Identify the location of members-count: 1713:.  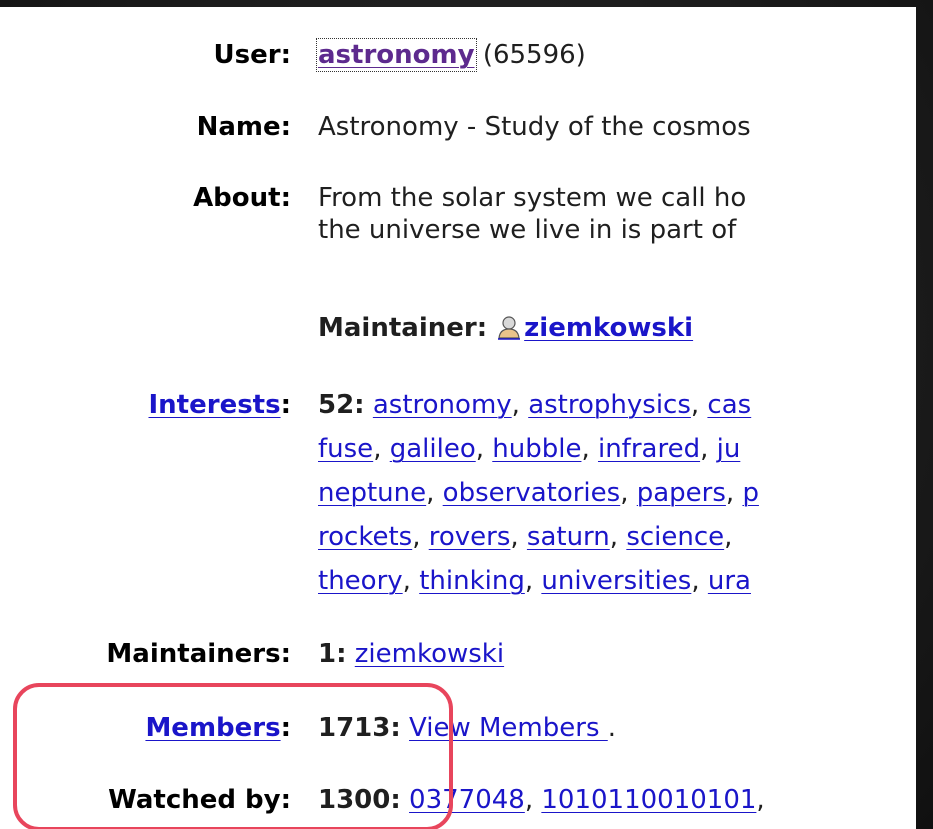
(359, 728).